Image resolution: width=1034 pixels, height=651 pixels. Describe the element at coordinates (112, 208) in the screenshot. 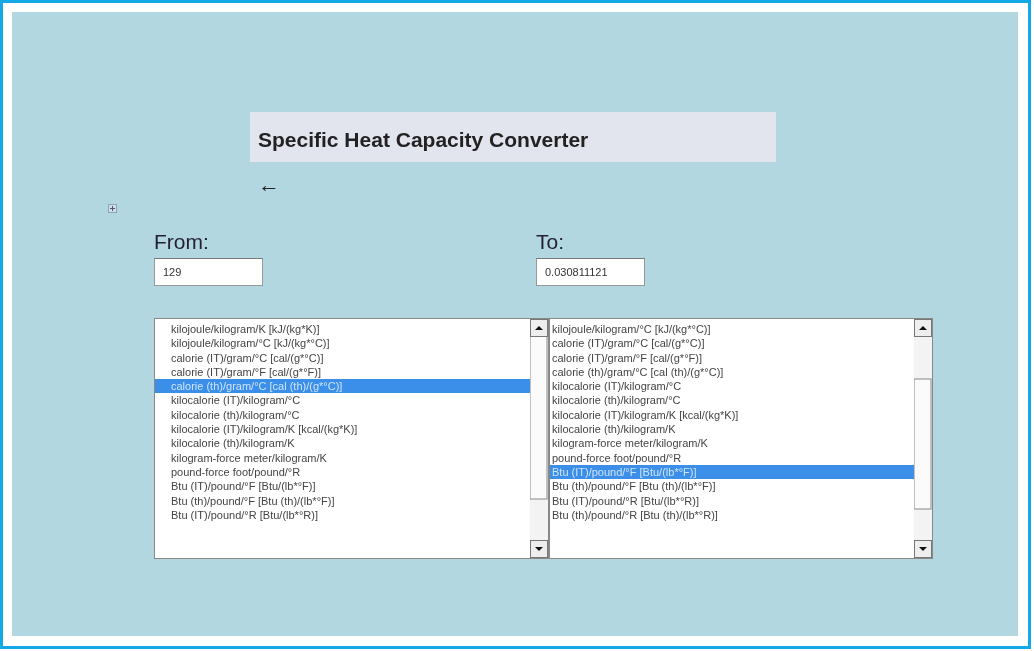

I see `expand-icon` at that location.